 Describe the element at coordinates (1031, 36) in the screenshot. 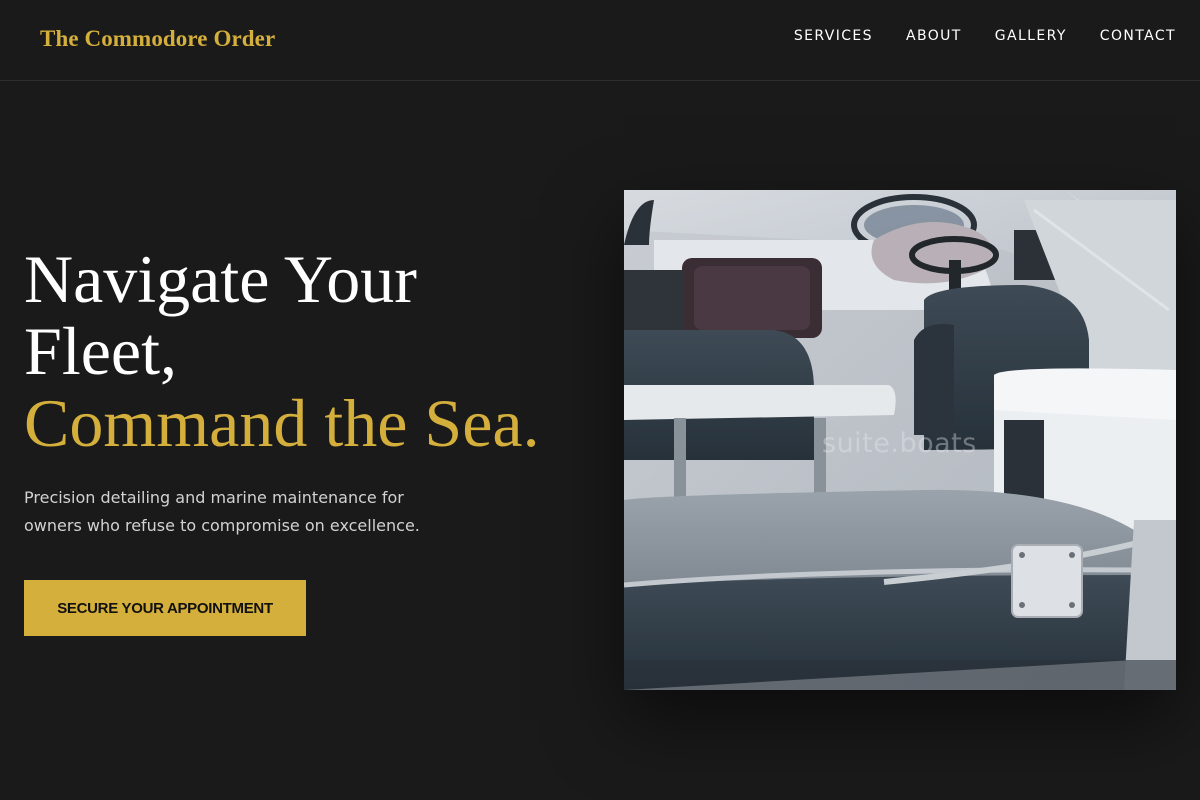

I see `nav-link-gallery: GALLERY` at that location.